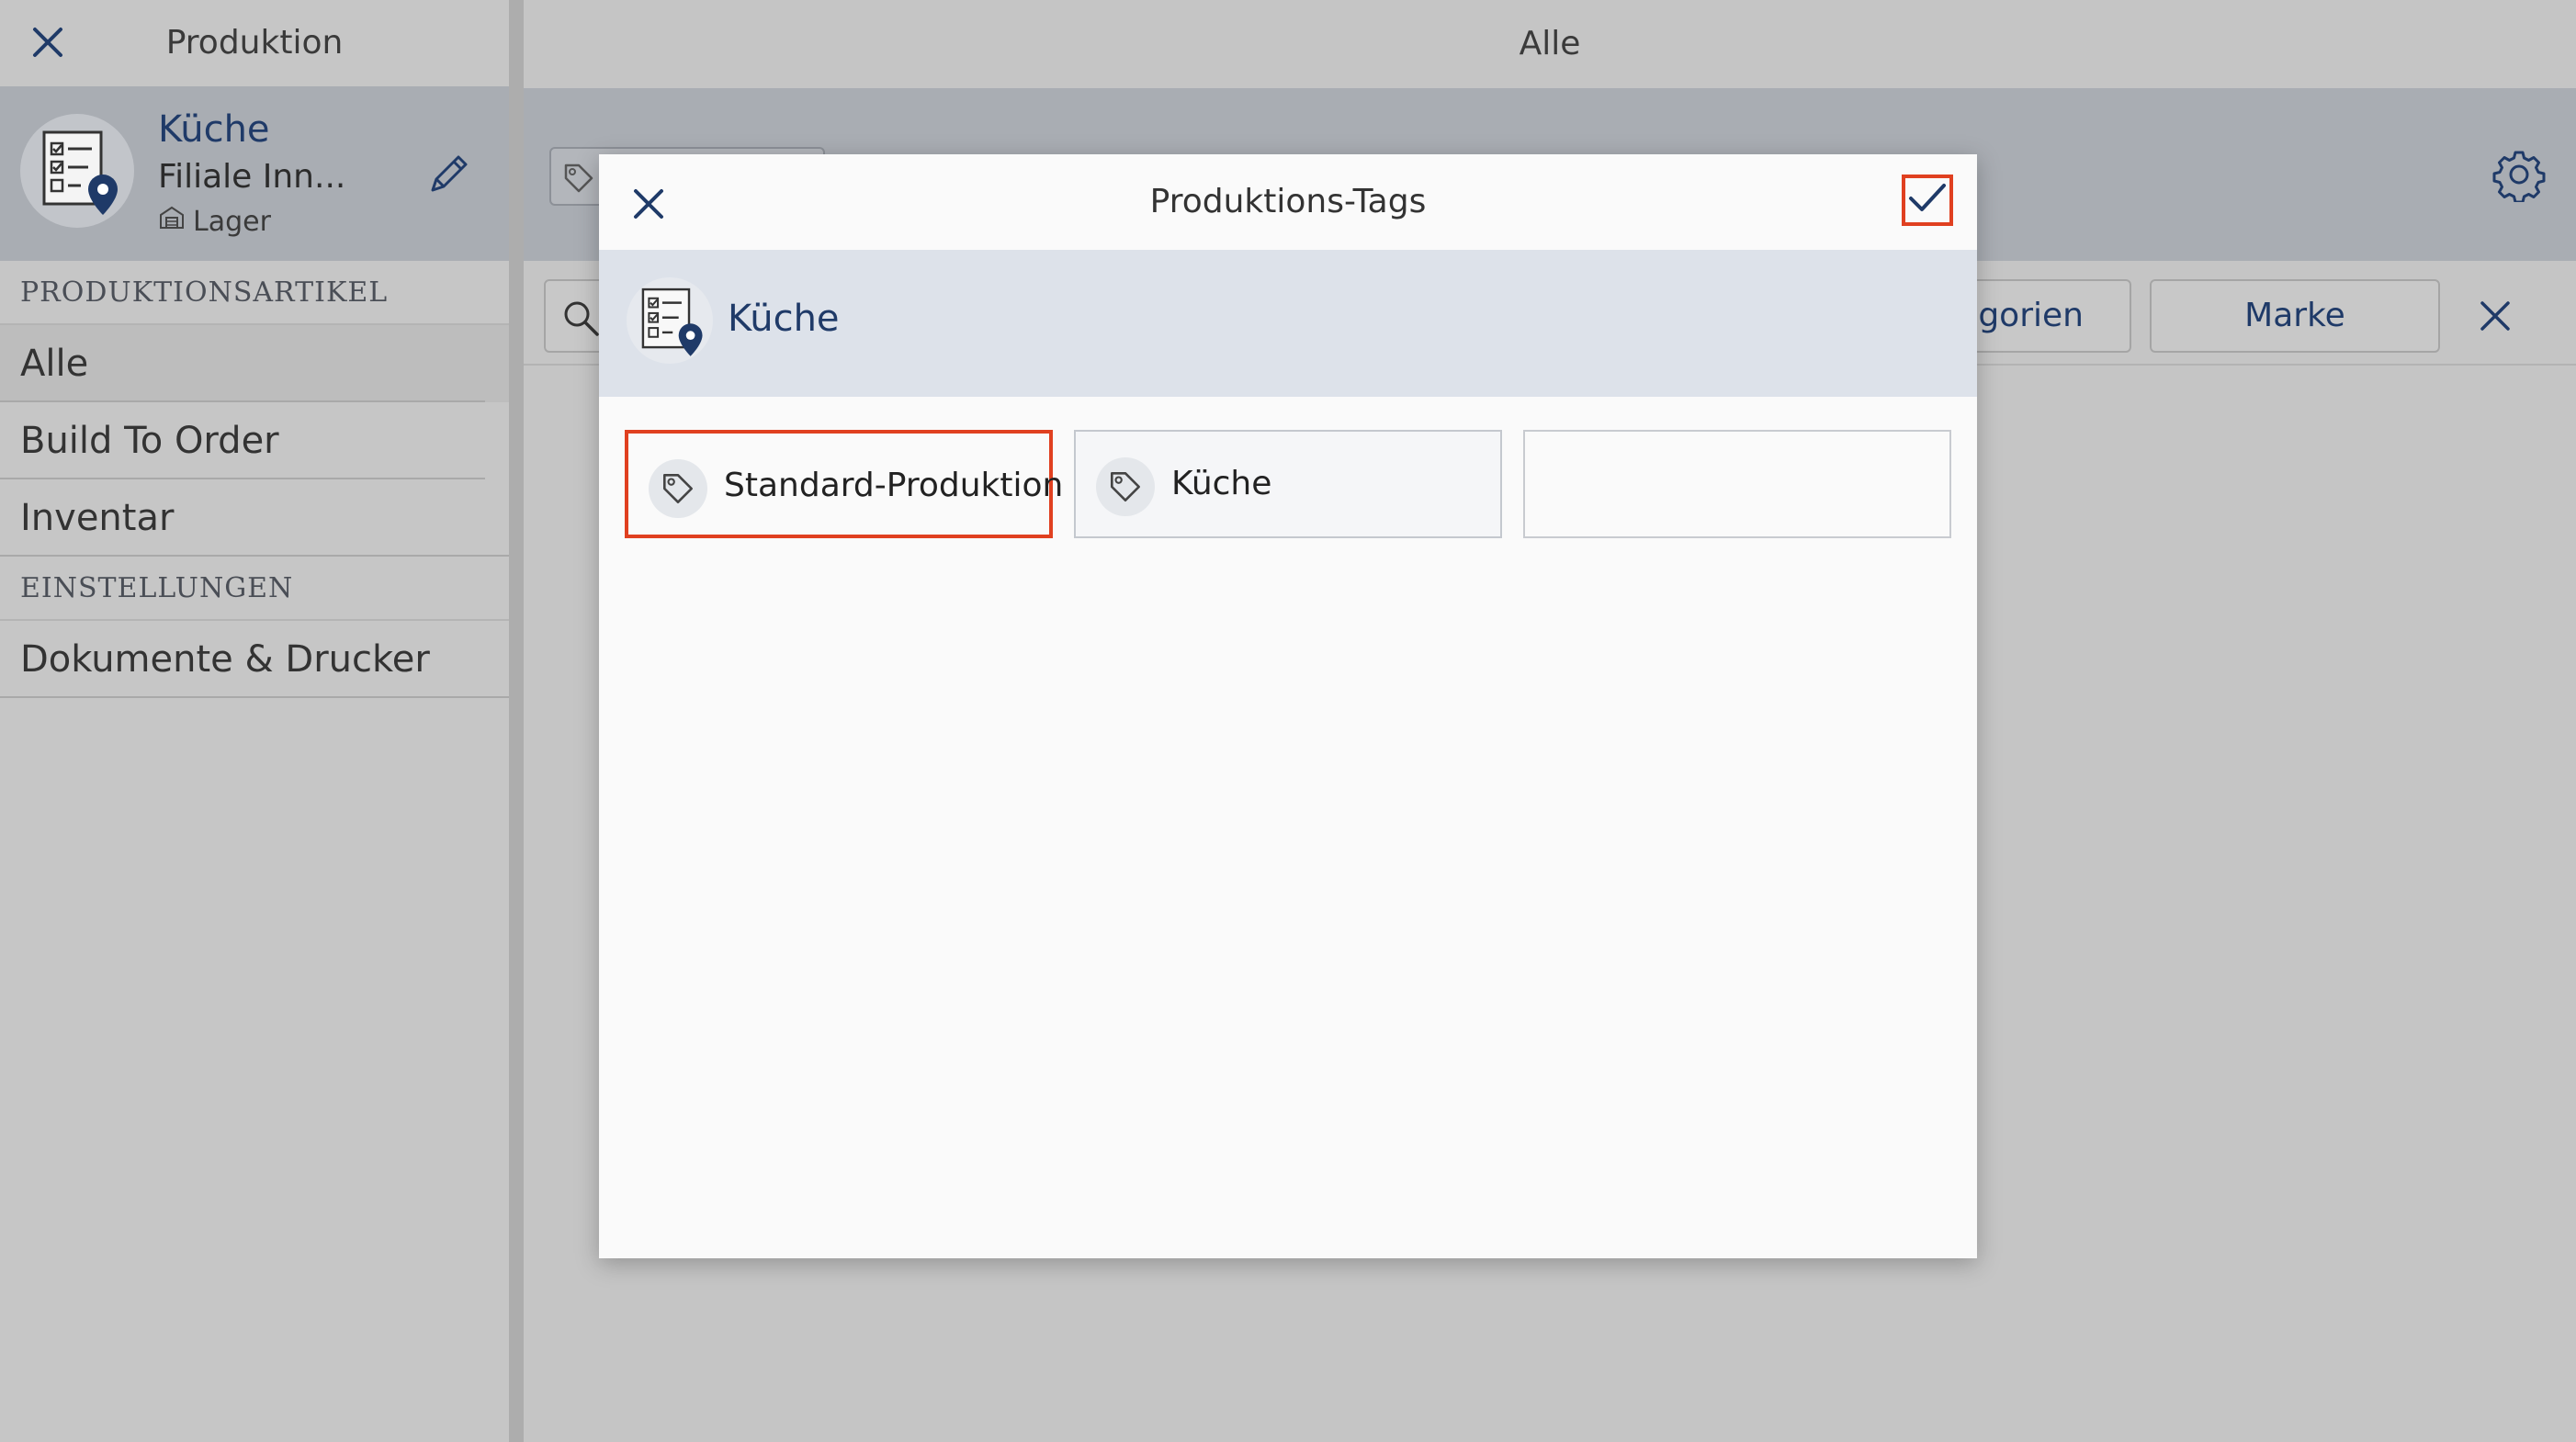 The height and width of the screenshot is (1442, 2576). I want to click on location-type-label: Lager, so click(232, 221).